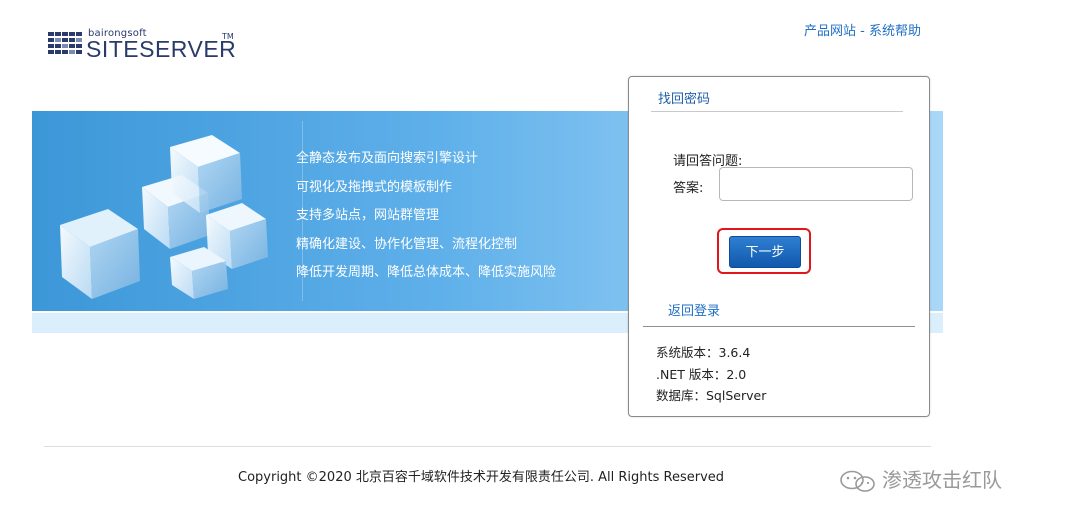  Describe the element at coordinates (65, 43) in the screenshot. I see `logo-grid-icon` at that location.